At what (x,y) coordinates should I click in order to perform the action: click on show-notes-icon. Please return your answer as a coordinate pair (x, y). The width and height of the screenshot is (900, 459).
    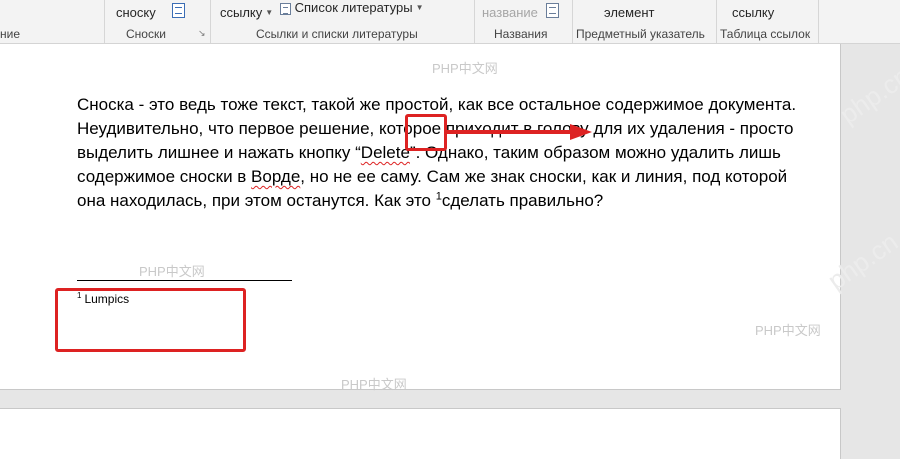
    Looking at the image, I should click on (178, 10).